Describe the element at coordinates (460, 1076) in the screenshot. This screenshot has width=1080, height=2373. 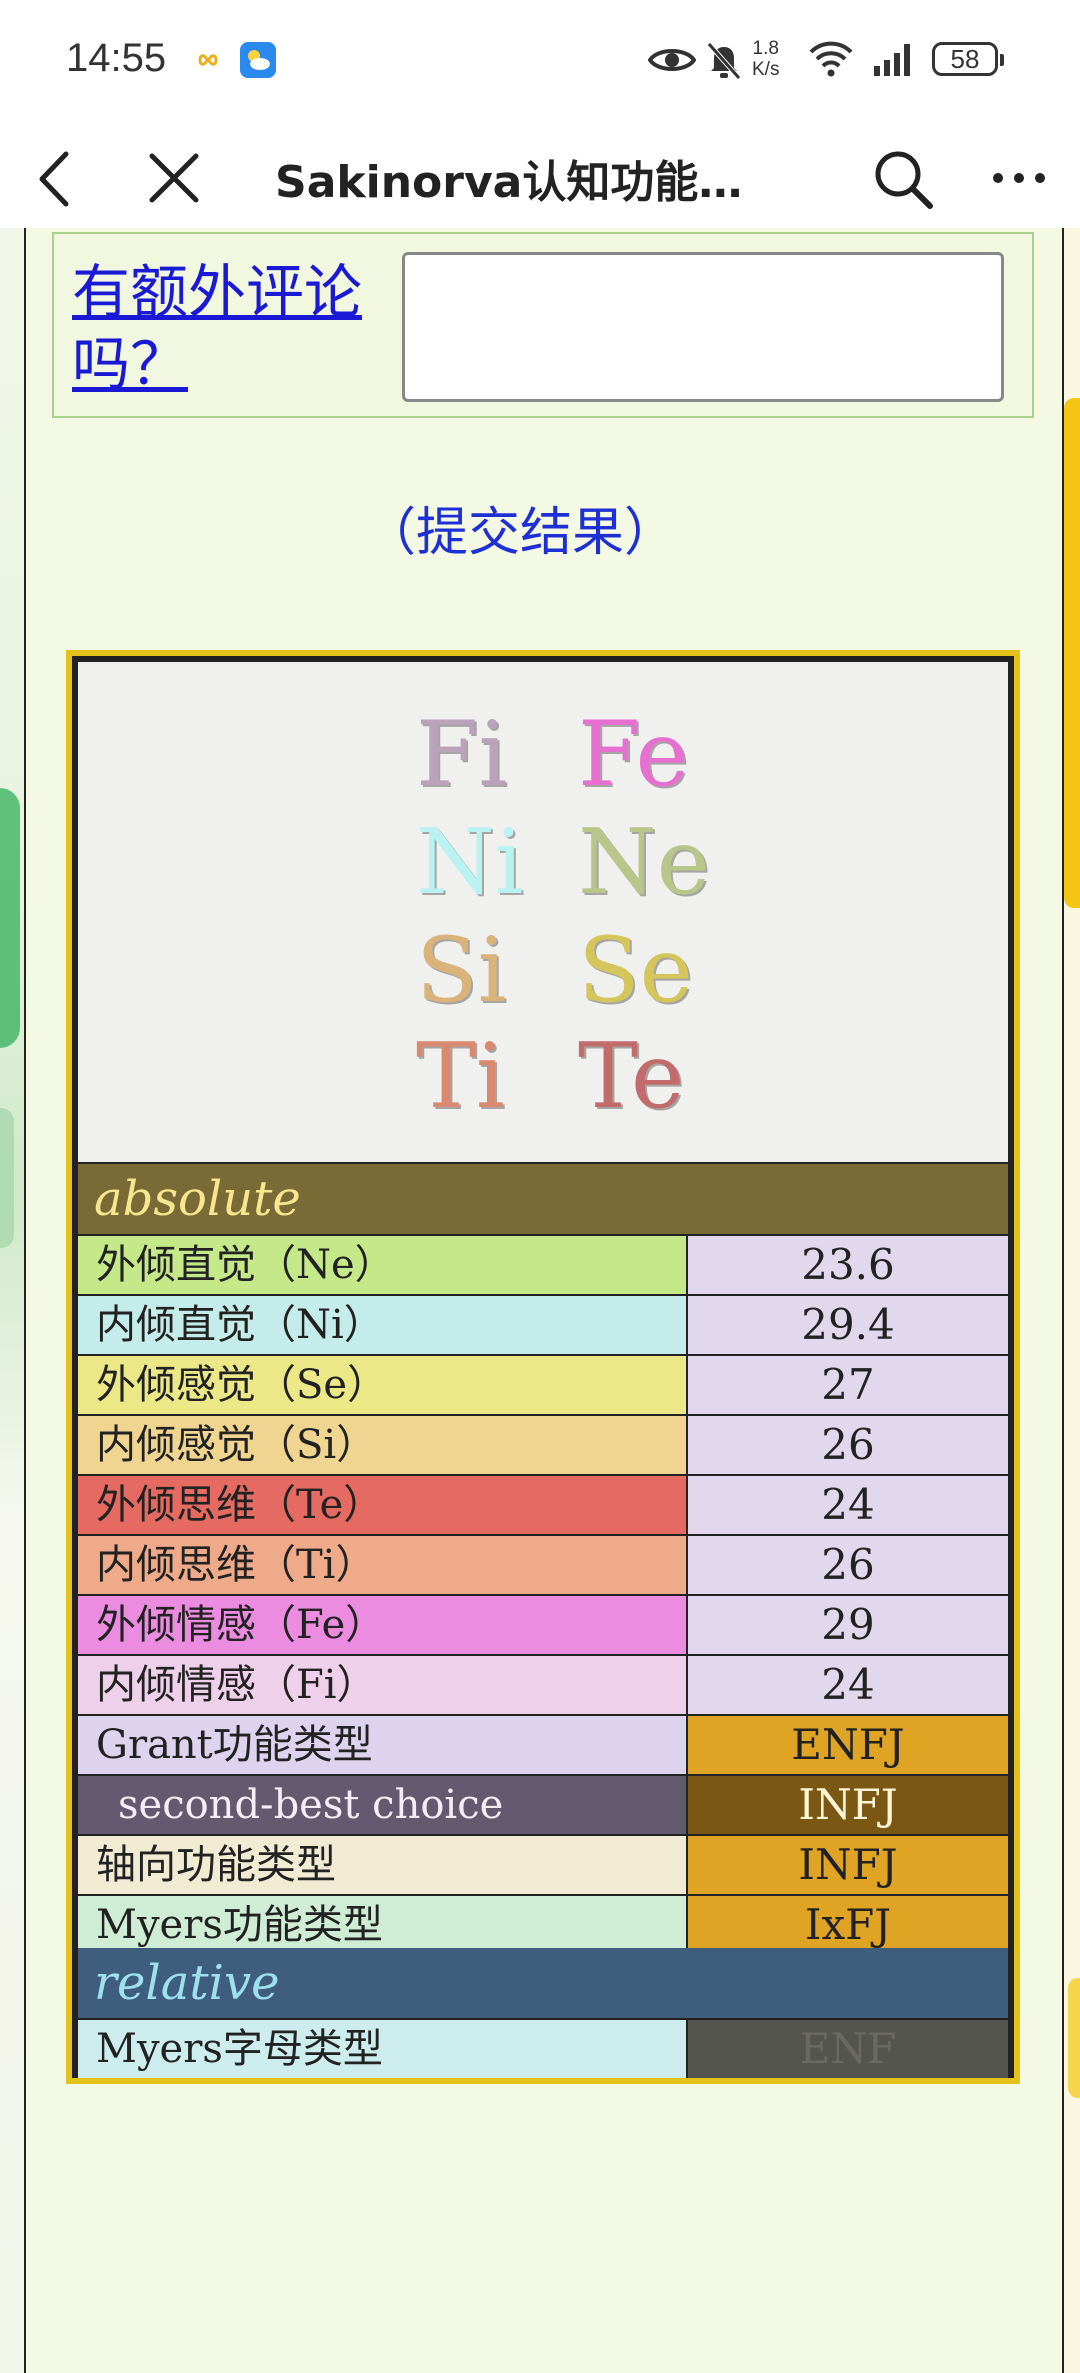
I see `function-label-ti: Ti` at that location.